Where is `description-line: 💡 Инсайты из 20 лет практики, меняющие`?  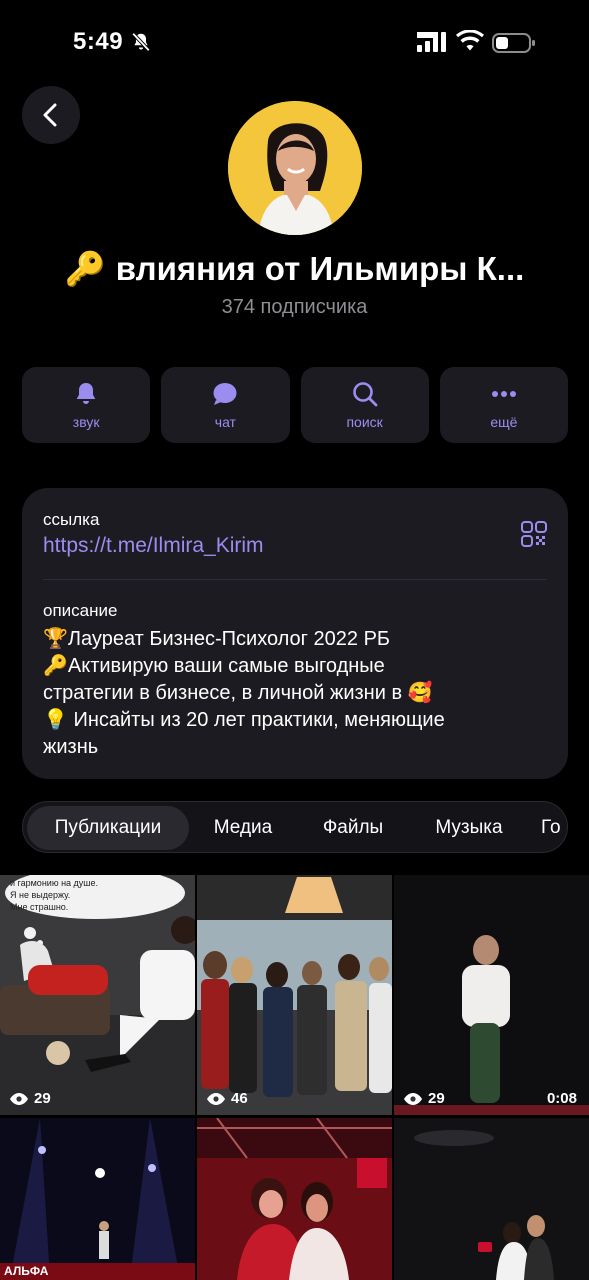 description-line: 💡 Инсайты из 20 лет практики, меняющие is located at coordinates (244, 720).